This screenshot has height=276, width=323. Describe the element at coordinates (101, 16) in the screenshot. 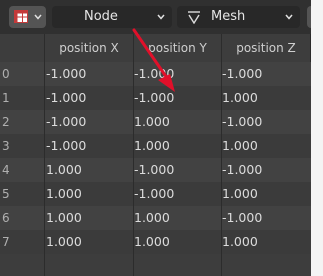

I see `object-evaluation-label: Node` at that location.